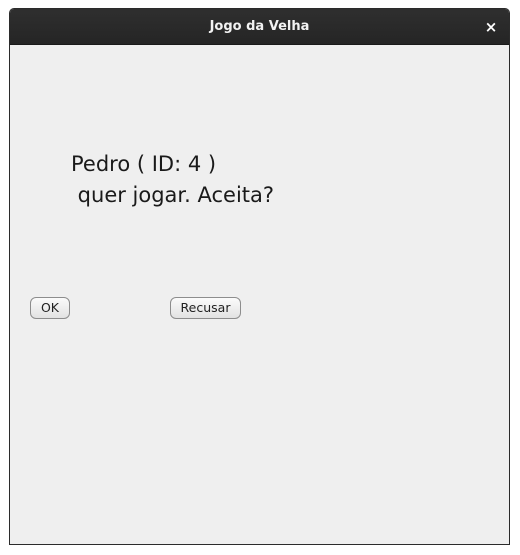 This screenshot has height=555, width=520. I want to click on close-icon: ×, so click(491, 27).